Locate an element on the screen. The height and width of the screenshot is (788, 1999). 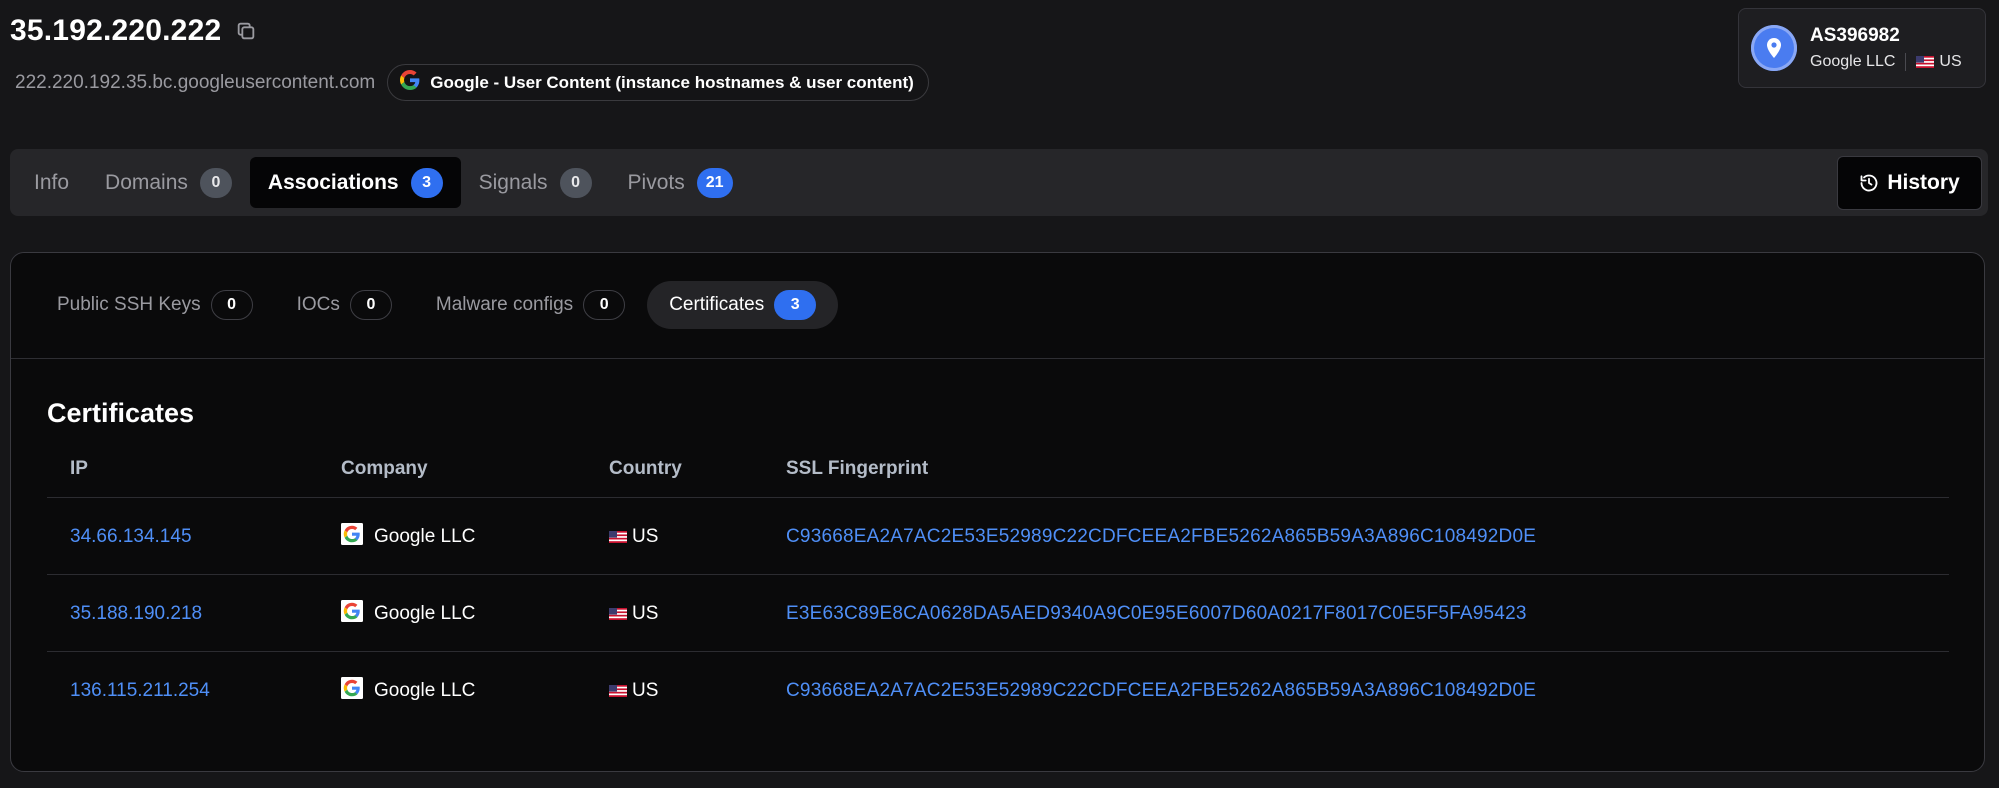
tab-info: Info is located at coordinates (51, 182).